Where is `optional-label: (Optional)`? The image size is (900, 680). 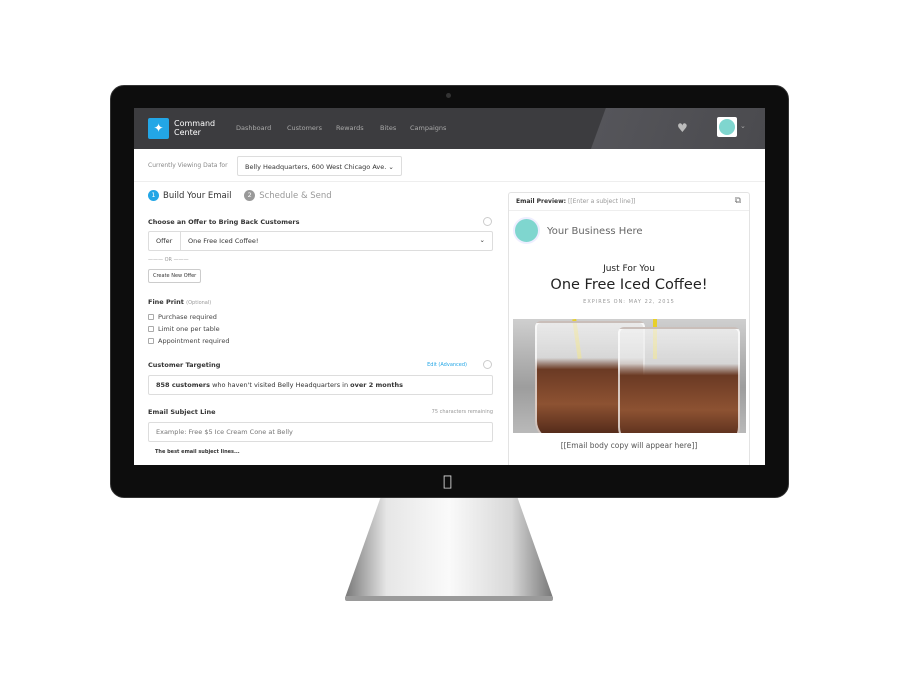 optional-label: (Optional) is located at coordinates (199, 303).